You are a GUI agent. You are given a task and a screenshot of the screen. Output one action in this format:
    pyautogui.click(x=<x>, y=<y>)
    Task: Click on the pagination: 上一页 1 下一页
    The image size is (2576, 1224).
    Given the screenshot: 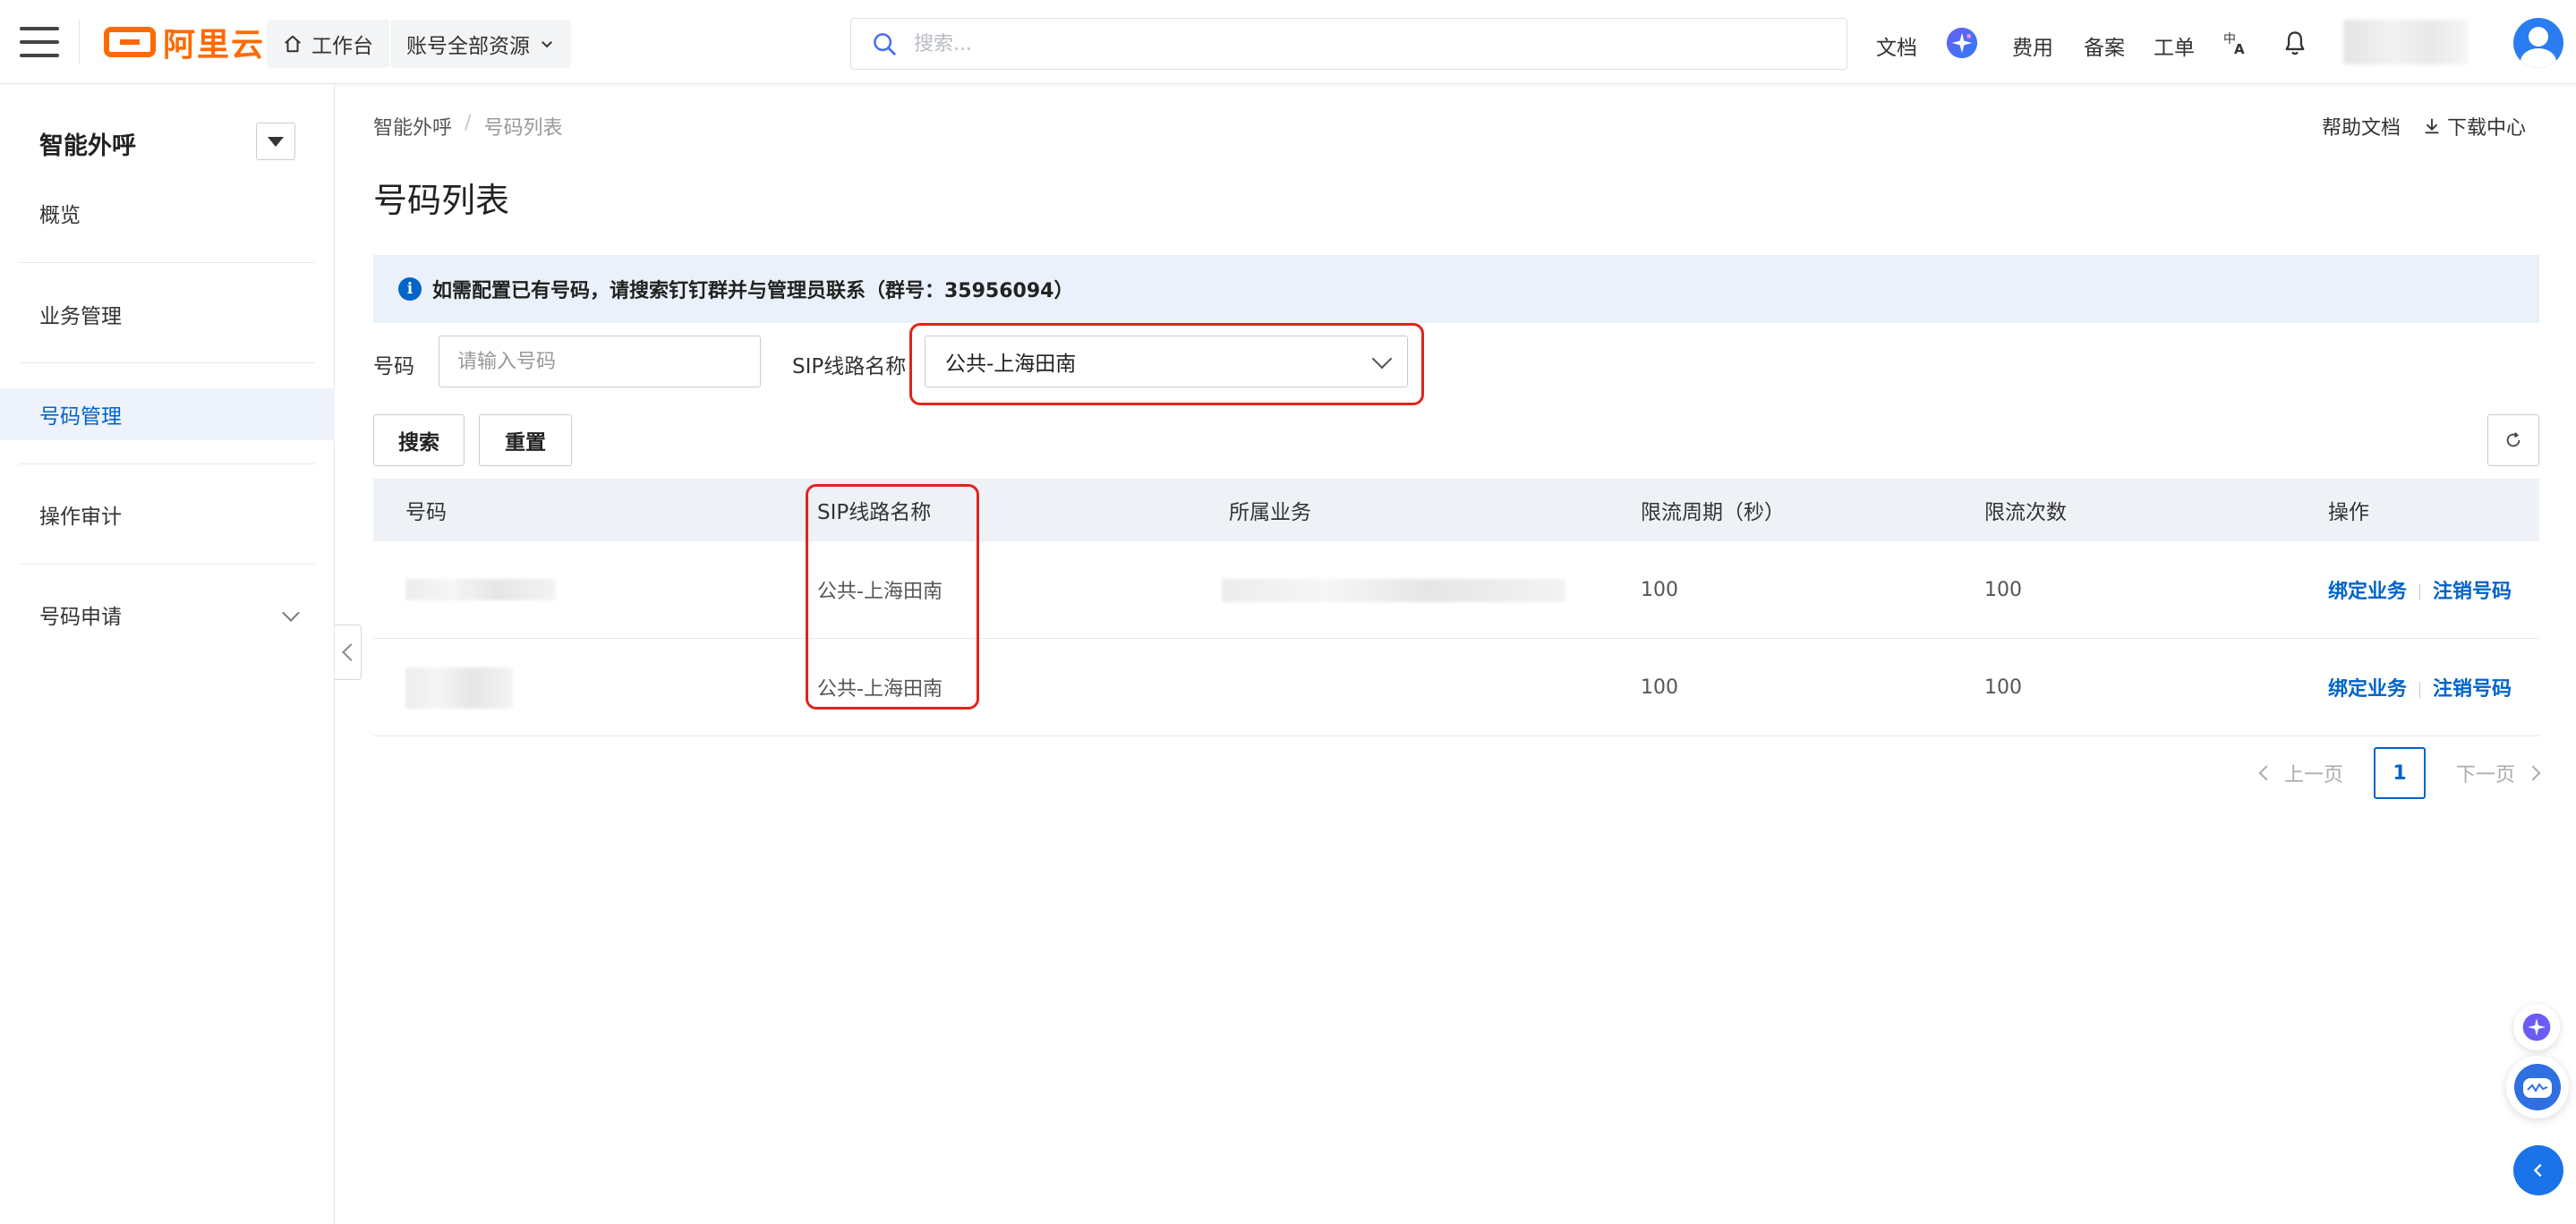 What is the action you would take?
    pyautogui.click(x=2399, y=773)
    